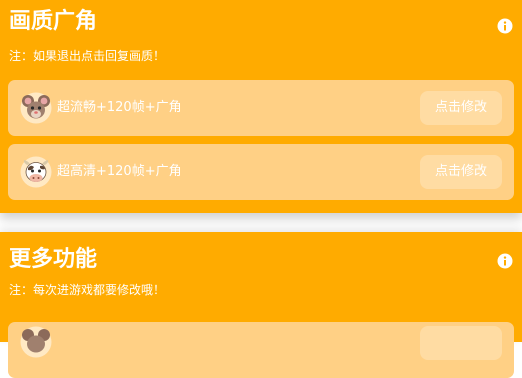 The height and width of the screenshot is (378, 522). What do you see at coordinates (87, 56) in the screenshot?
I see `section-note: 注：如果退出点击回复画质！` at bounding box center [87, 56].